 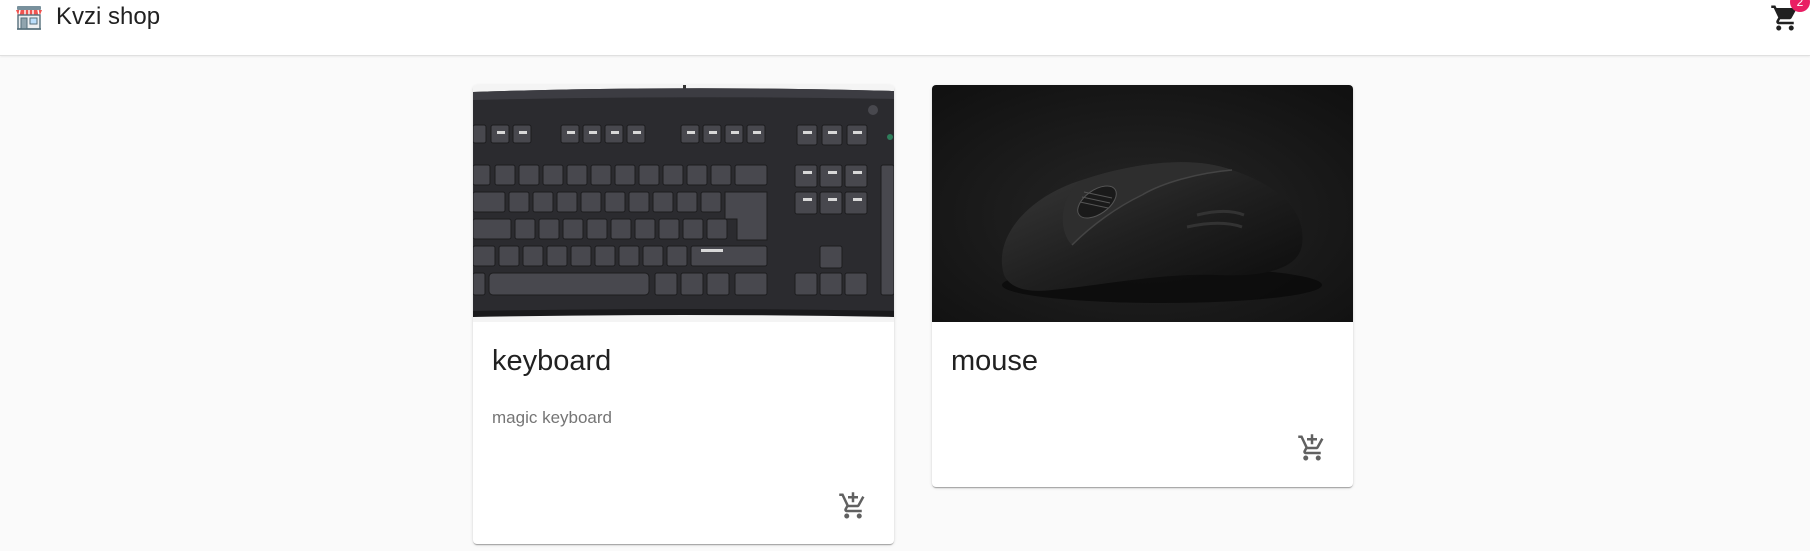 What do you see at coordinates (552, 361) in the screenshot?
I see `product-title: keyboard` at bounding box center [552, 361].